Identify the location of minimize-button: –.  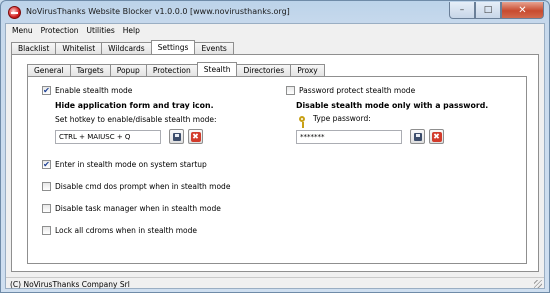
(462, 10).